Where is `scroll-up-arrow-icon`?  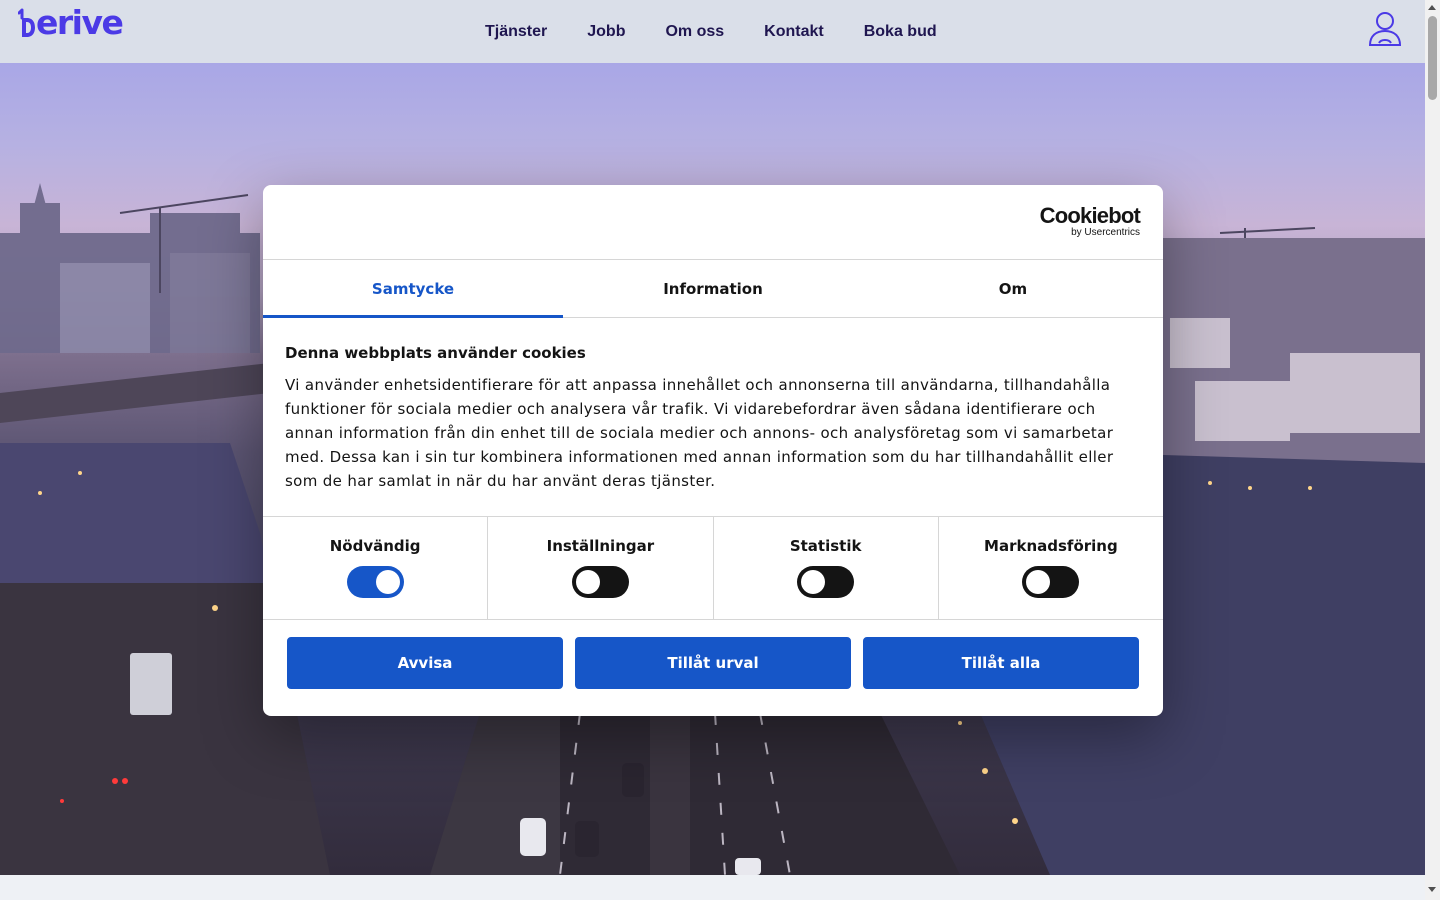
scroll-up-arrow-icon is located at coordinates (1432, 7).